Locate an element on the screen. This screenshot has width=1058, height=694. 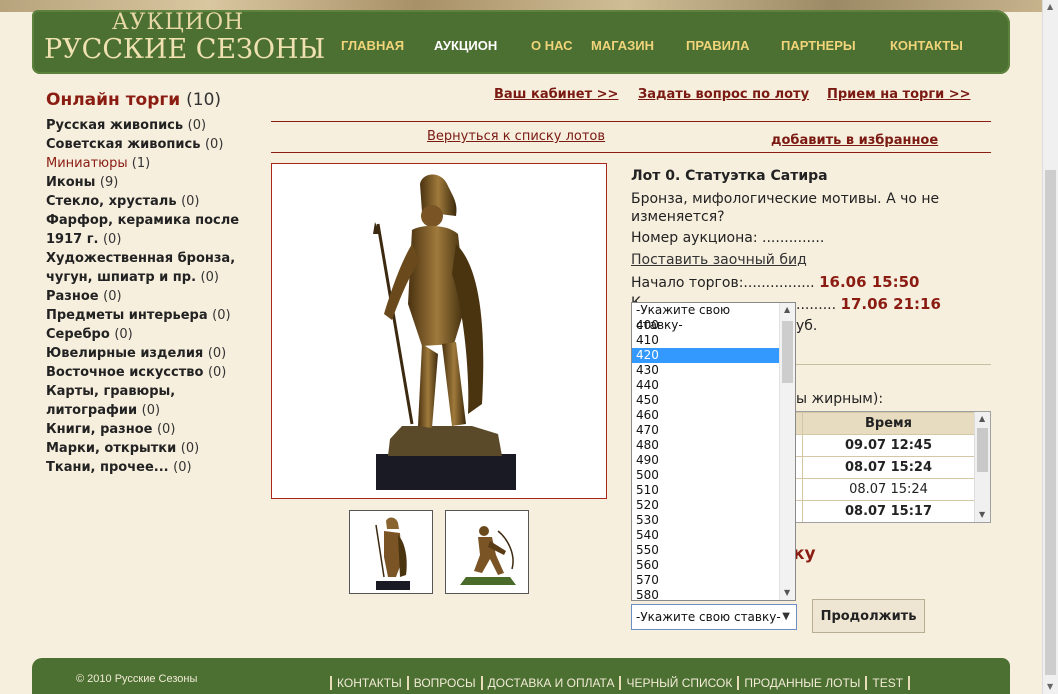
sidebar-category-label: Фарфор, керамика после 1917 г. is located at coordinates (142, 230).